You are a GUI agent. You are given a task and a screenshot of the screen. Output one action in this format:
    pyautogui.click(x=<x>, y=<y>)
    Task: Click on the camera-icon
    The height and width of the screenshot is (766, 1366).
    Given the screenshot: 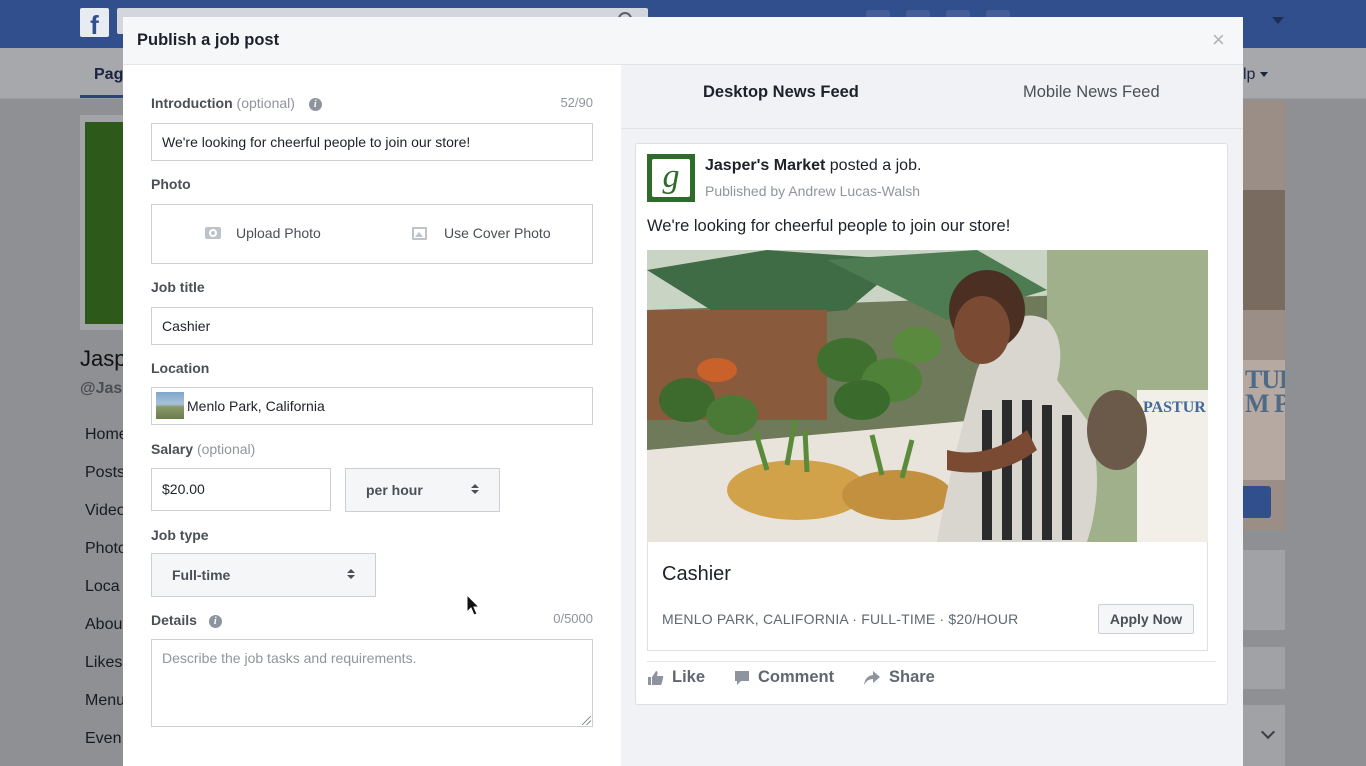 What is the action you would take?
    pyautogui.click(x=213, y=233)
    